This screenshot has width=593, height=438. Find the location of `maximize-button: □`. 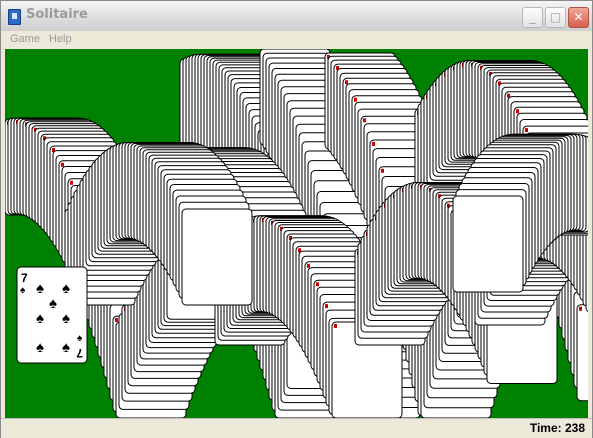

maximize-button: □ is located at coordinates (555, 17).